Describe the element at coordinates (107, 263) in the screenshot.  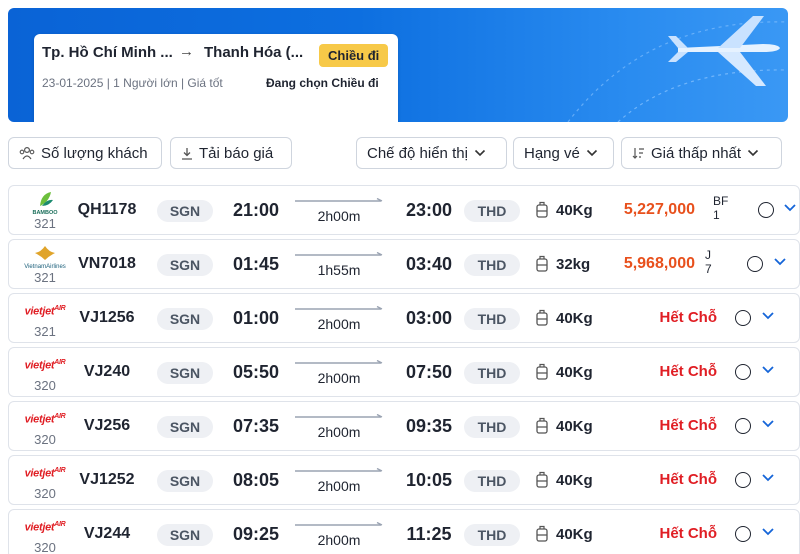
I see `flight-number: VN7018` at that location.